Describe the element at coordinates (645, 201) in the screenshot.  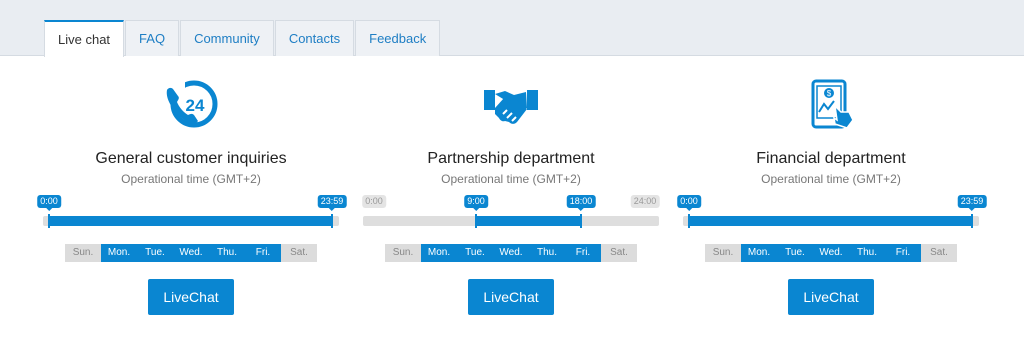
I see `range-end-badge: 24:00` at that location.